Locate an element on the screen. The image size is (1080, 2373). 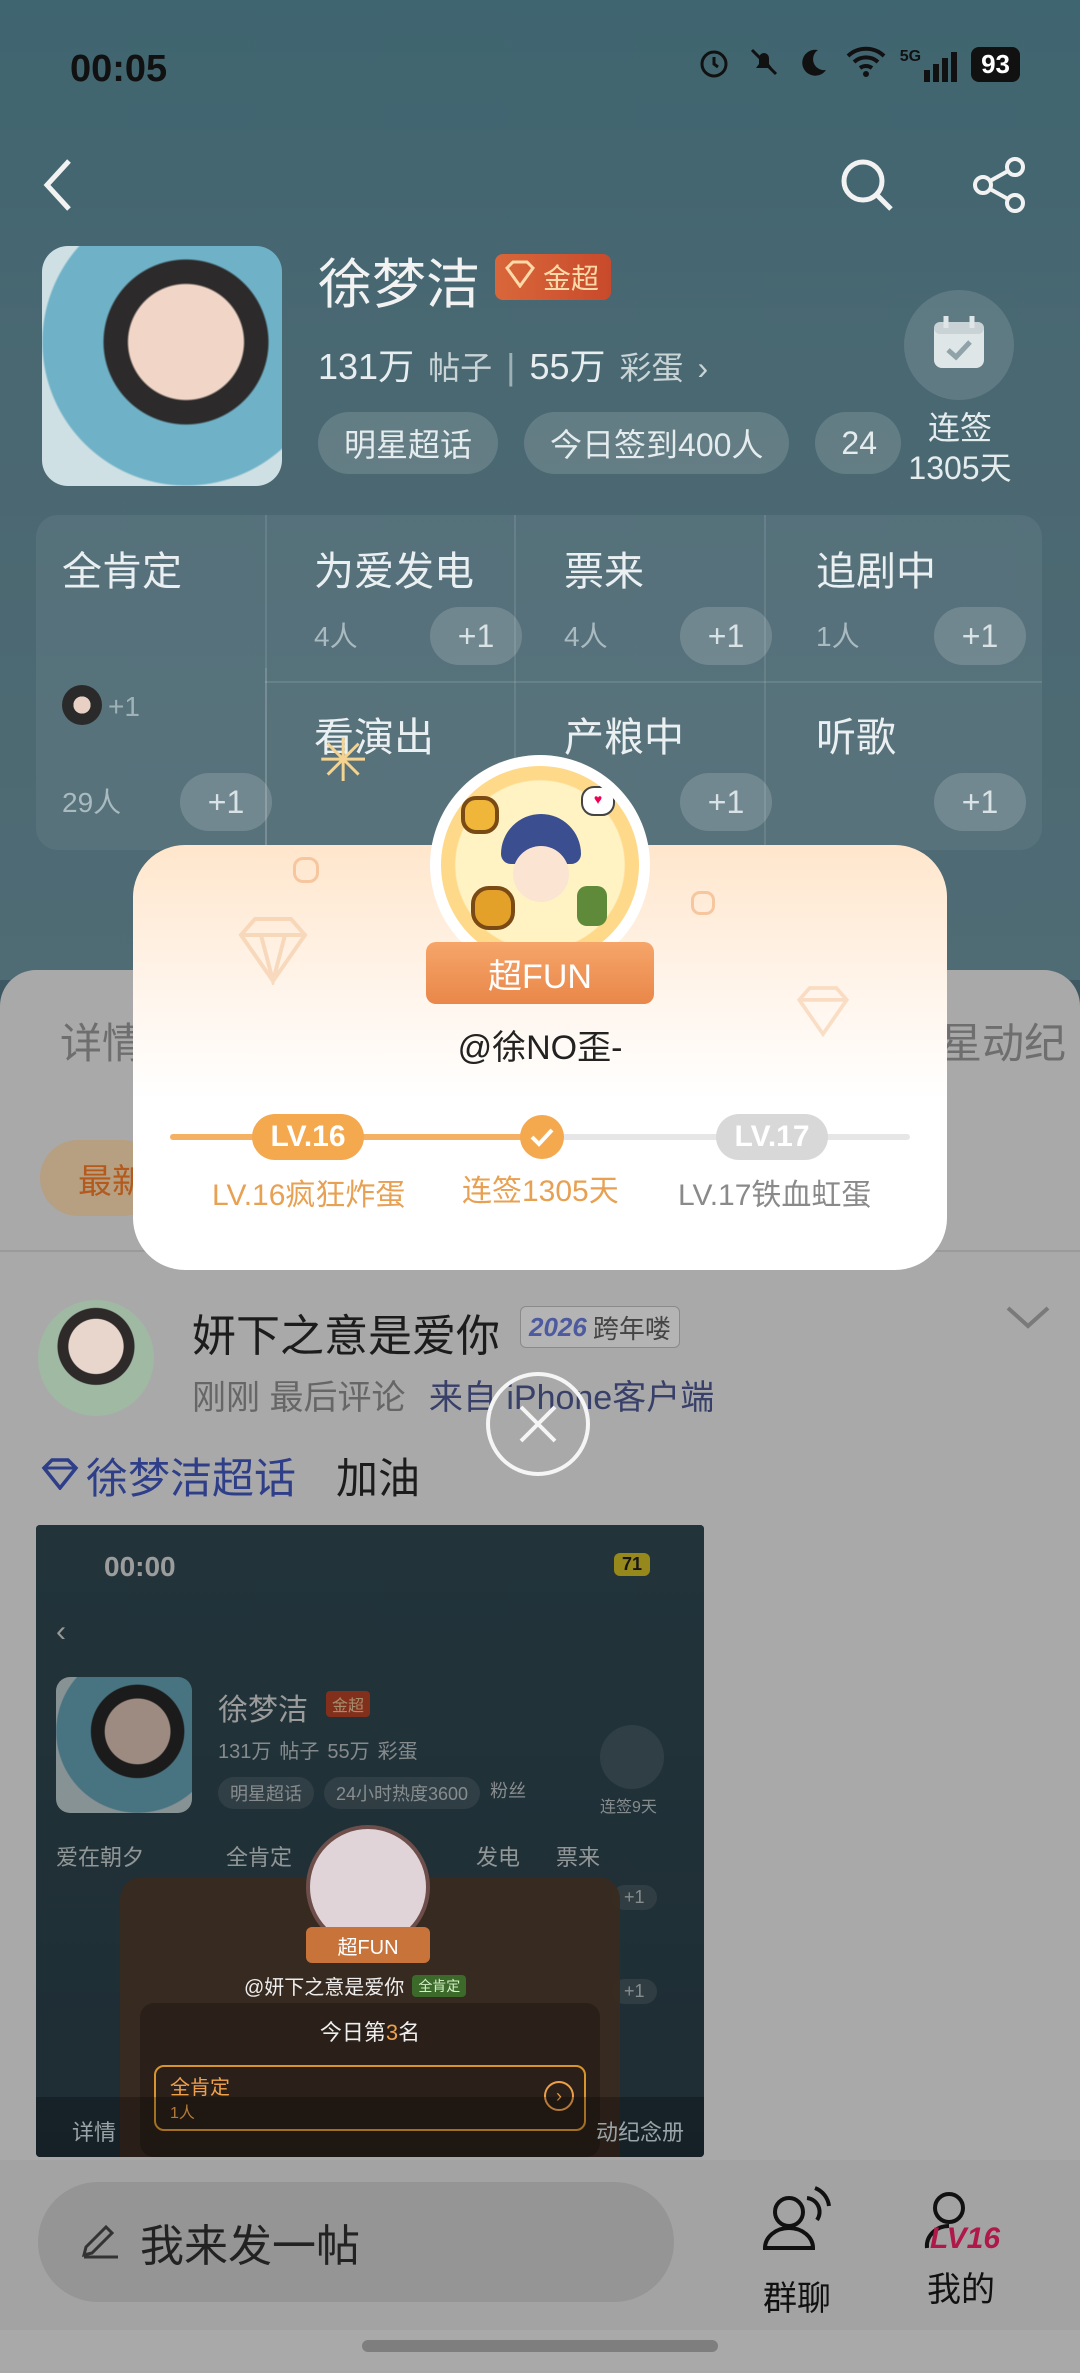
post-text: 加油 is located at coordinates (378, 1478).